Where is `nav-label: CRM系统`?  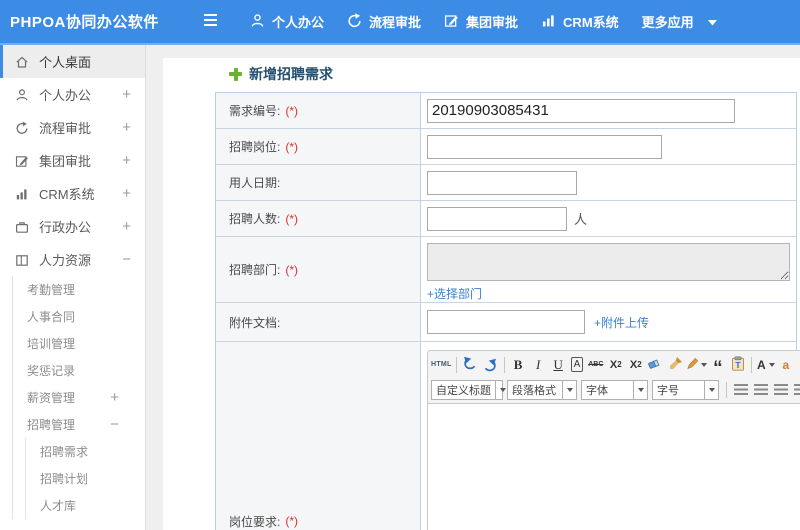 nav-label: CRM系统 is located at coordinates (591, 22).